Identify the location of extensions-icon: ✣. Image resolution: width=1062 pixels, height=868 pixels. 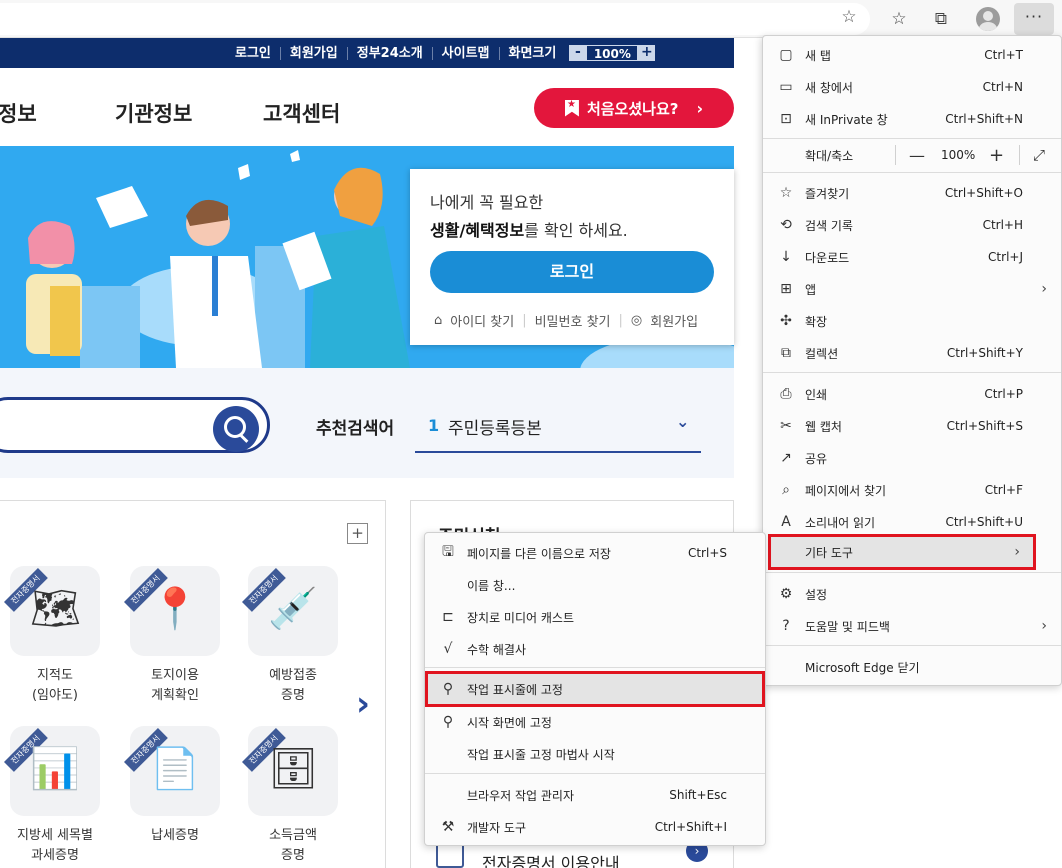
(786, 321).